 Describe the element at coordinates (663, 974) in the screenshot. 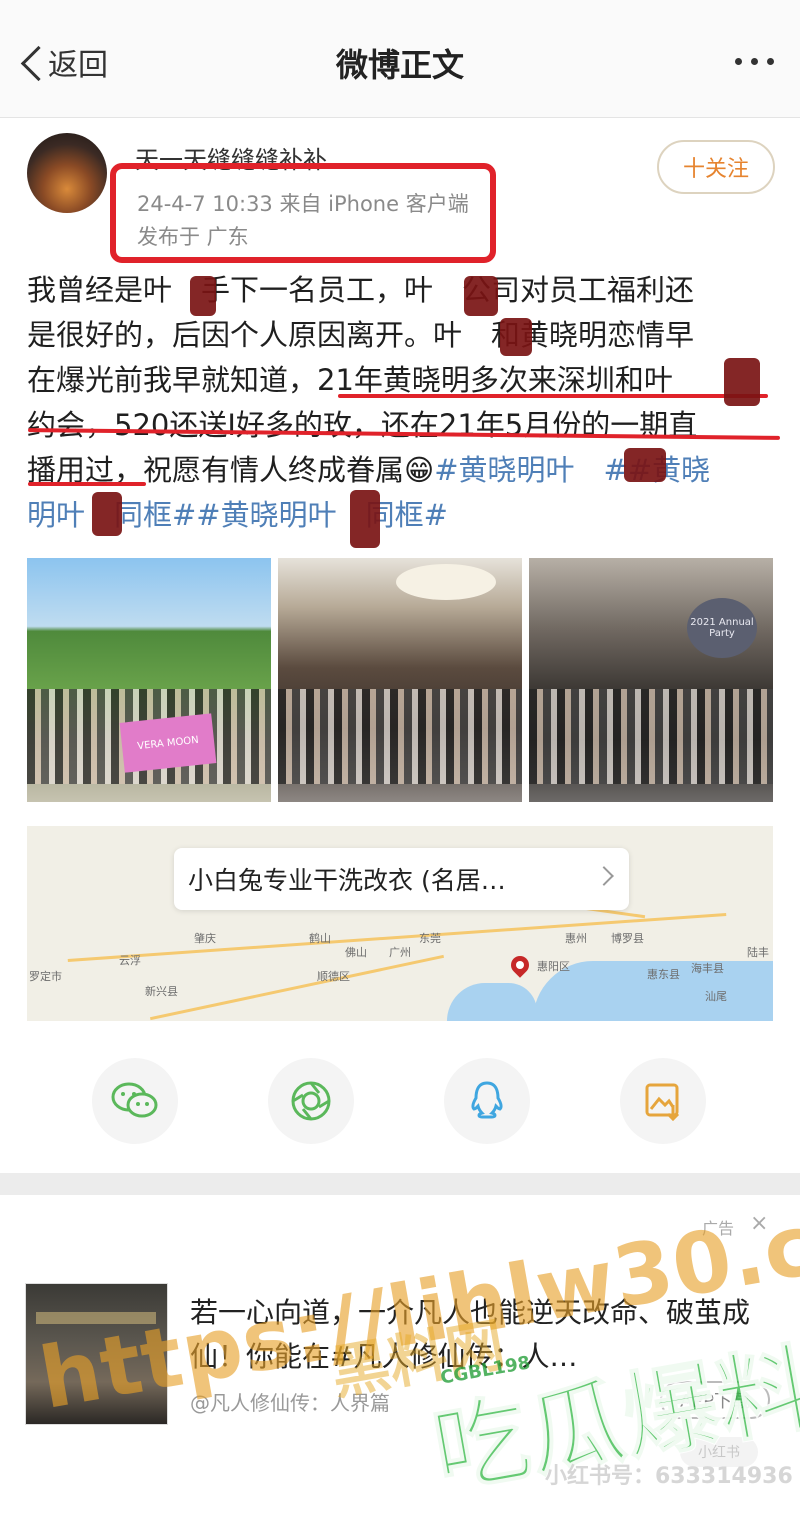

I see `map-place-label: 惠东县` at that location.